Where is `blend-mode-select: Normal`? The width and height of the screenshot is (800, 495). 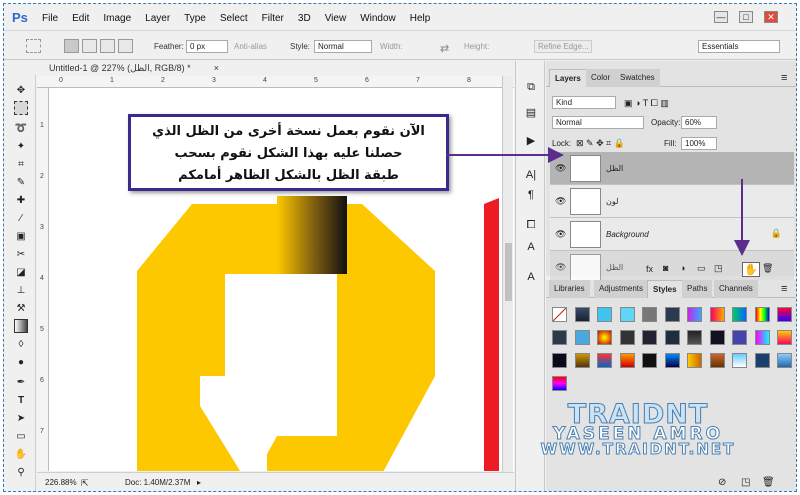 blend-mode-select: Normal is located at coordinates (598, 122).